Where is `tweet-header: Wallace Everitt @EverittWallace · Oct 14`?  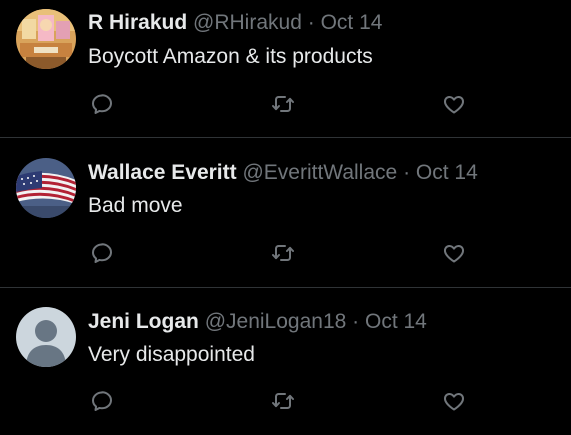
tweet-header: Wallace Everitt @EverittWallace · Oct 14 is located at coordinates (283, 173).